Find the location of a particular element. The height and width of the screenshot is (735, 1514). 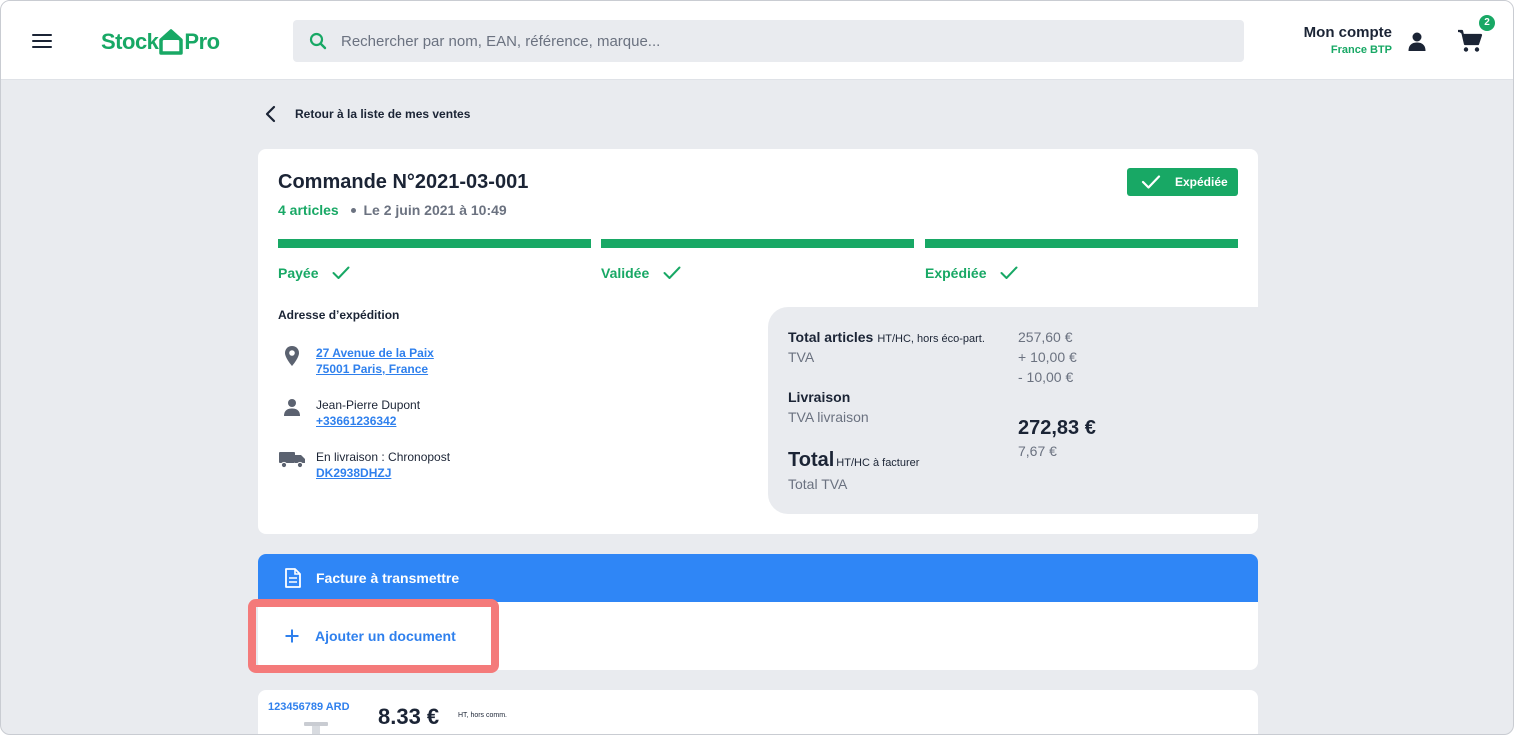

step-label: Validée is located at coordinates (625, 273).